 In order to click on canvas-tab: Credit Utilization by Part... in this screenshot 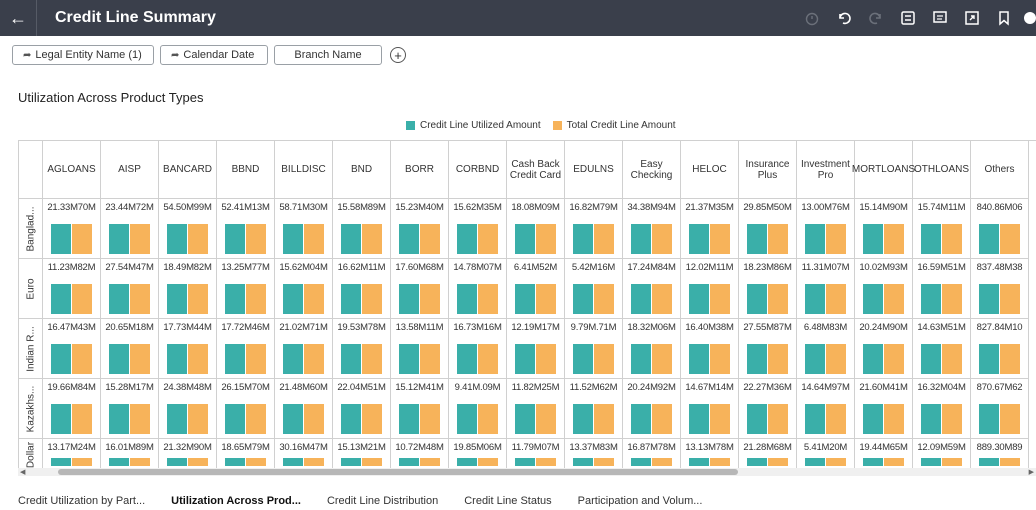, I will do `click(81, 501)`.